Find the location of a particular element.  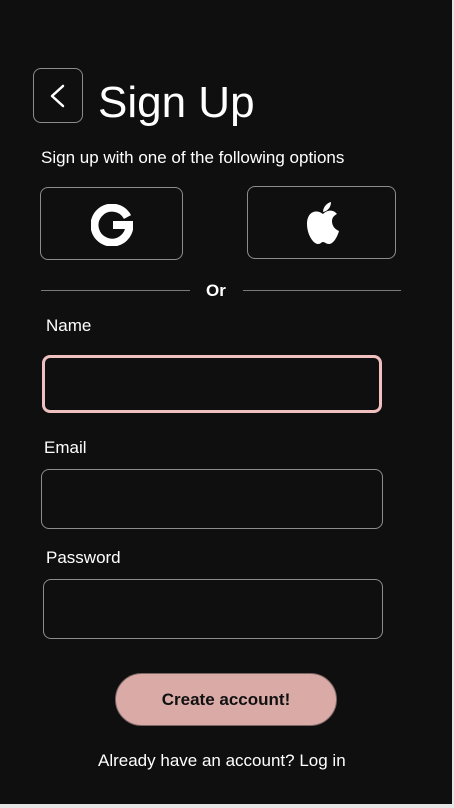

google-signup-button is located at coordinates (111, 223).